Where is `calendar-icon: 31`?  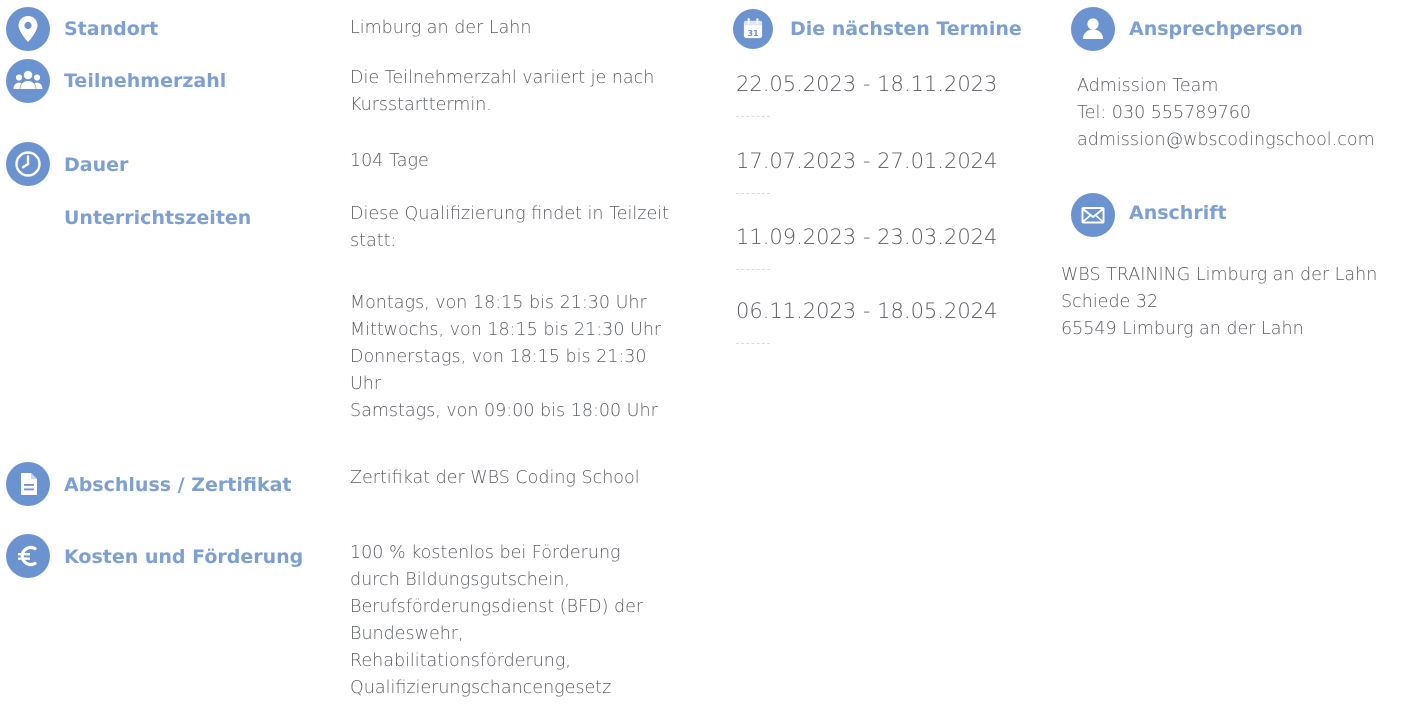
calendar-icon: 31 is located at coordinates (753, 29).